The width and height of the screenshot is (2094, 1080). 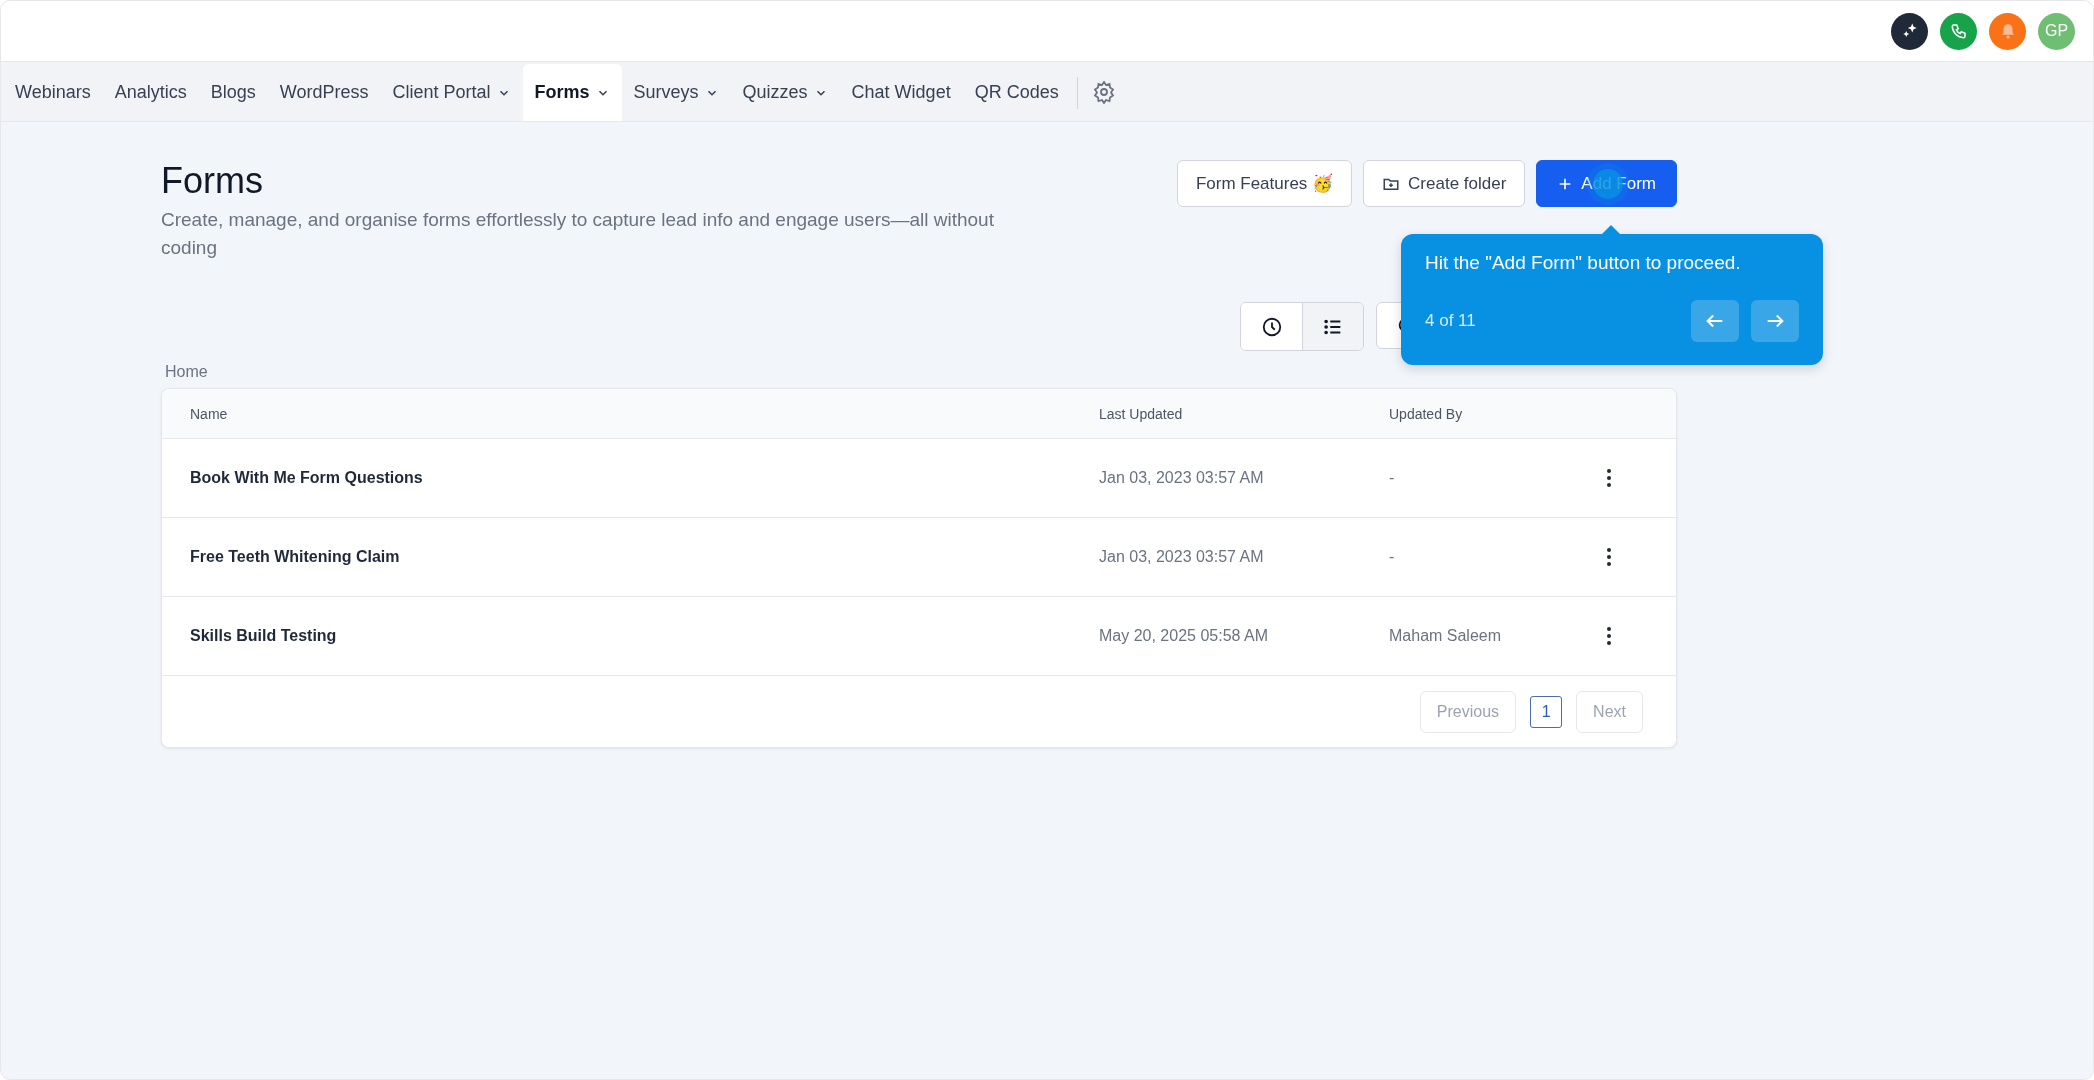 What do you see at coordinates (150, 92) in the screenshot?
I see `nav-tab: Analytics` at bounding box center [150, 92].